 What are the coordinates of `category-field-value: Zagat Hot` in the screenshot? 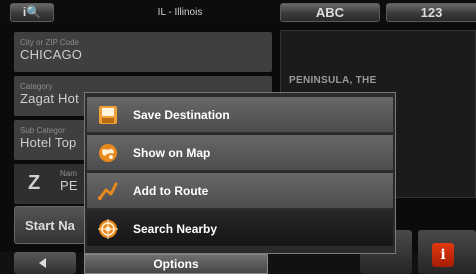 It's located at (49, 98).